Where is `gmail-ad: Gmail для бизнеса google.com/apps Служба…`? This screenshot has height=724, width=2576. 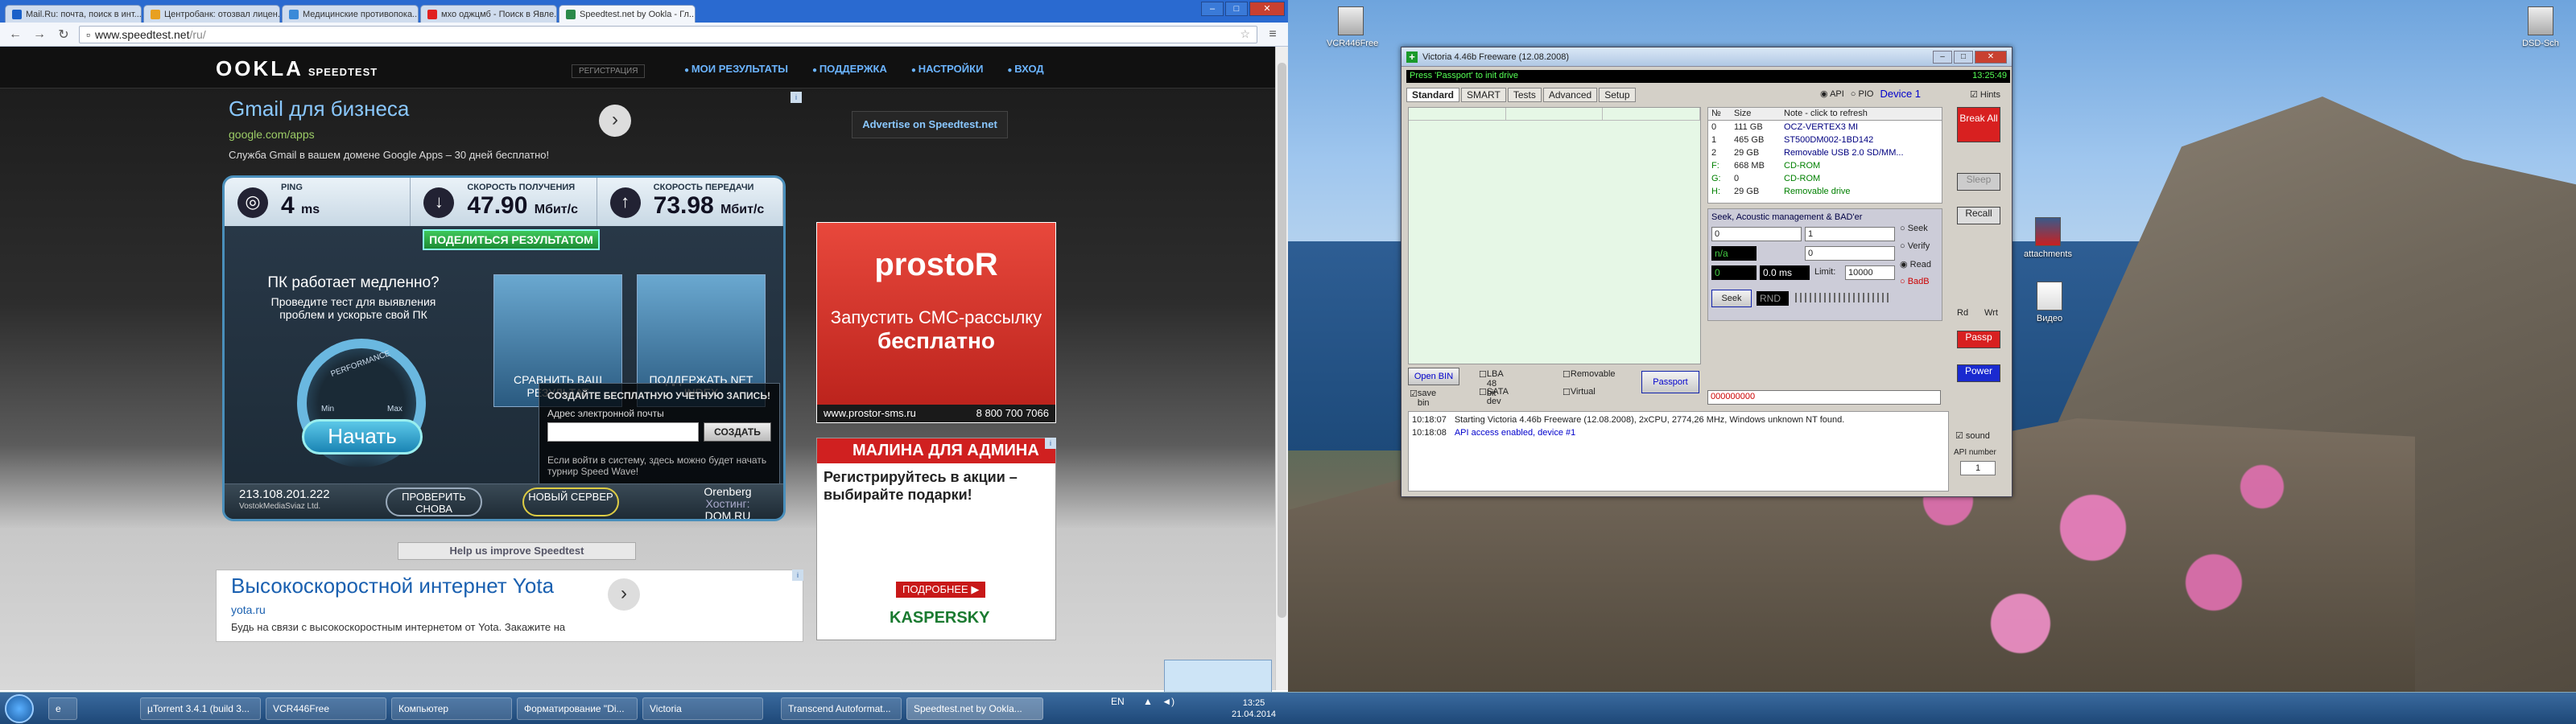 gmail-ad: Gmail для бизнеса google.com/apps Служба… is located at coordinates (518, 137).